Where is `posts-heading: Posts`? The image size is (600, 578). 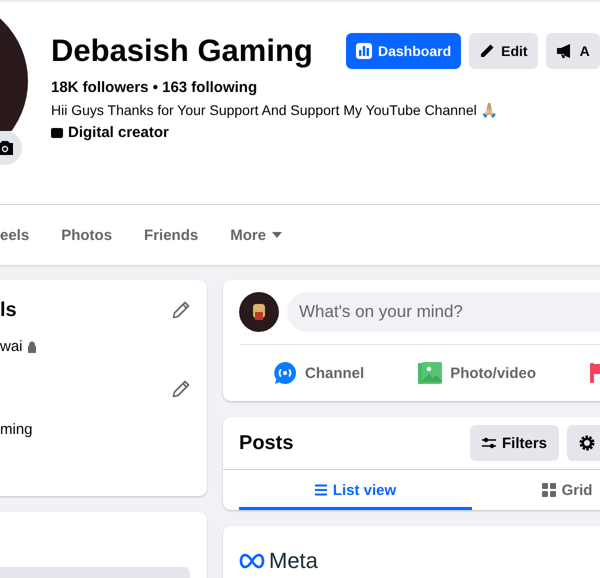 posts-heading: Posts is located at coordinates (266, 443).